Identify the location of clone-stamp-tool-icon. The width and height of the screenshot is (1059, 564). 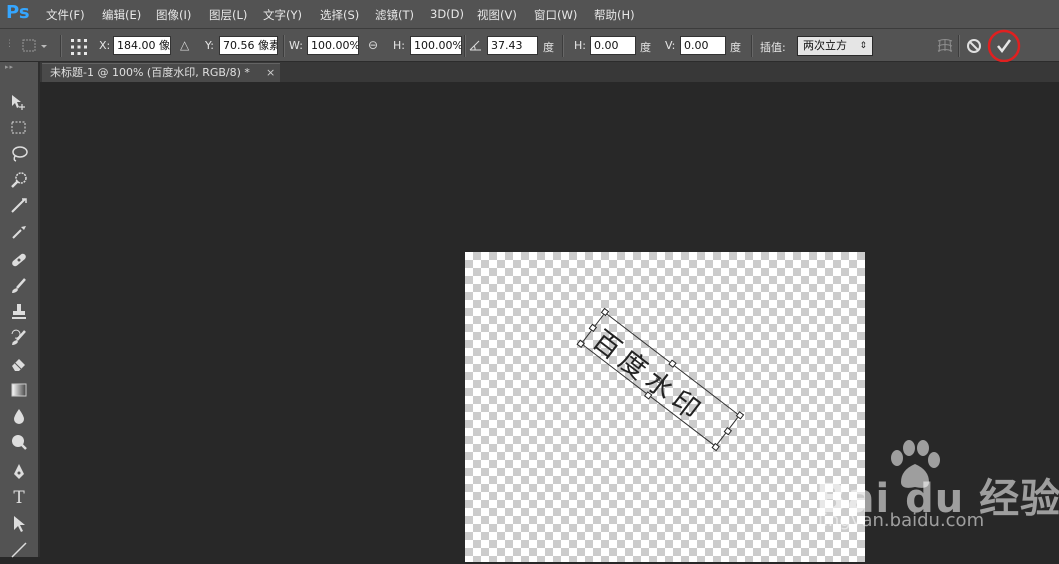
(19, 312).